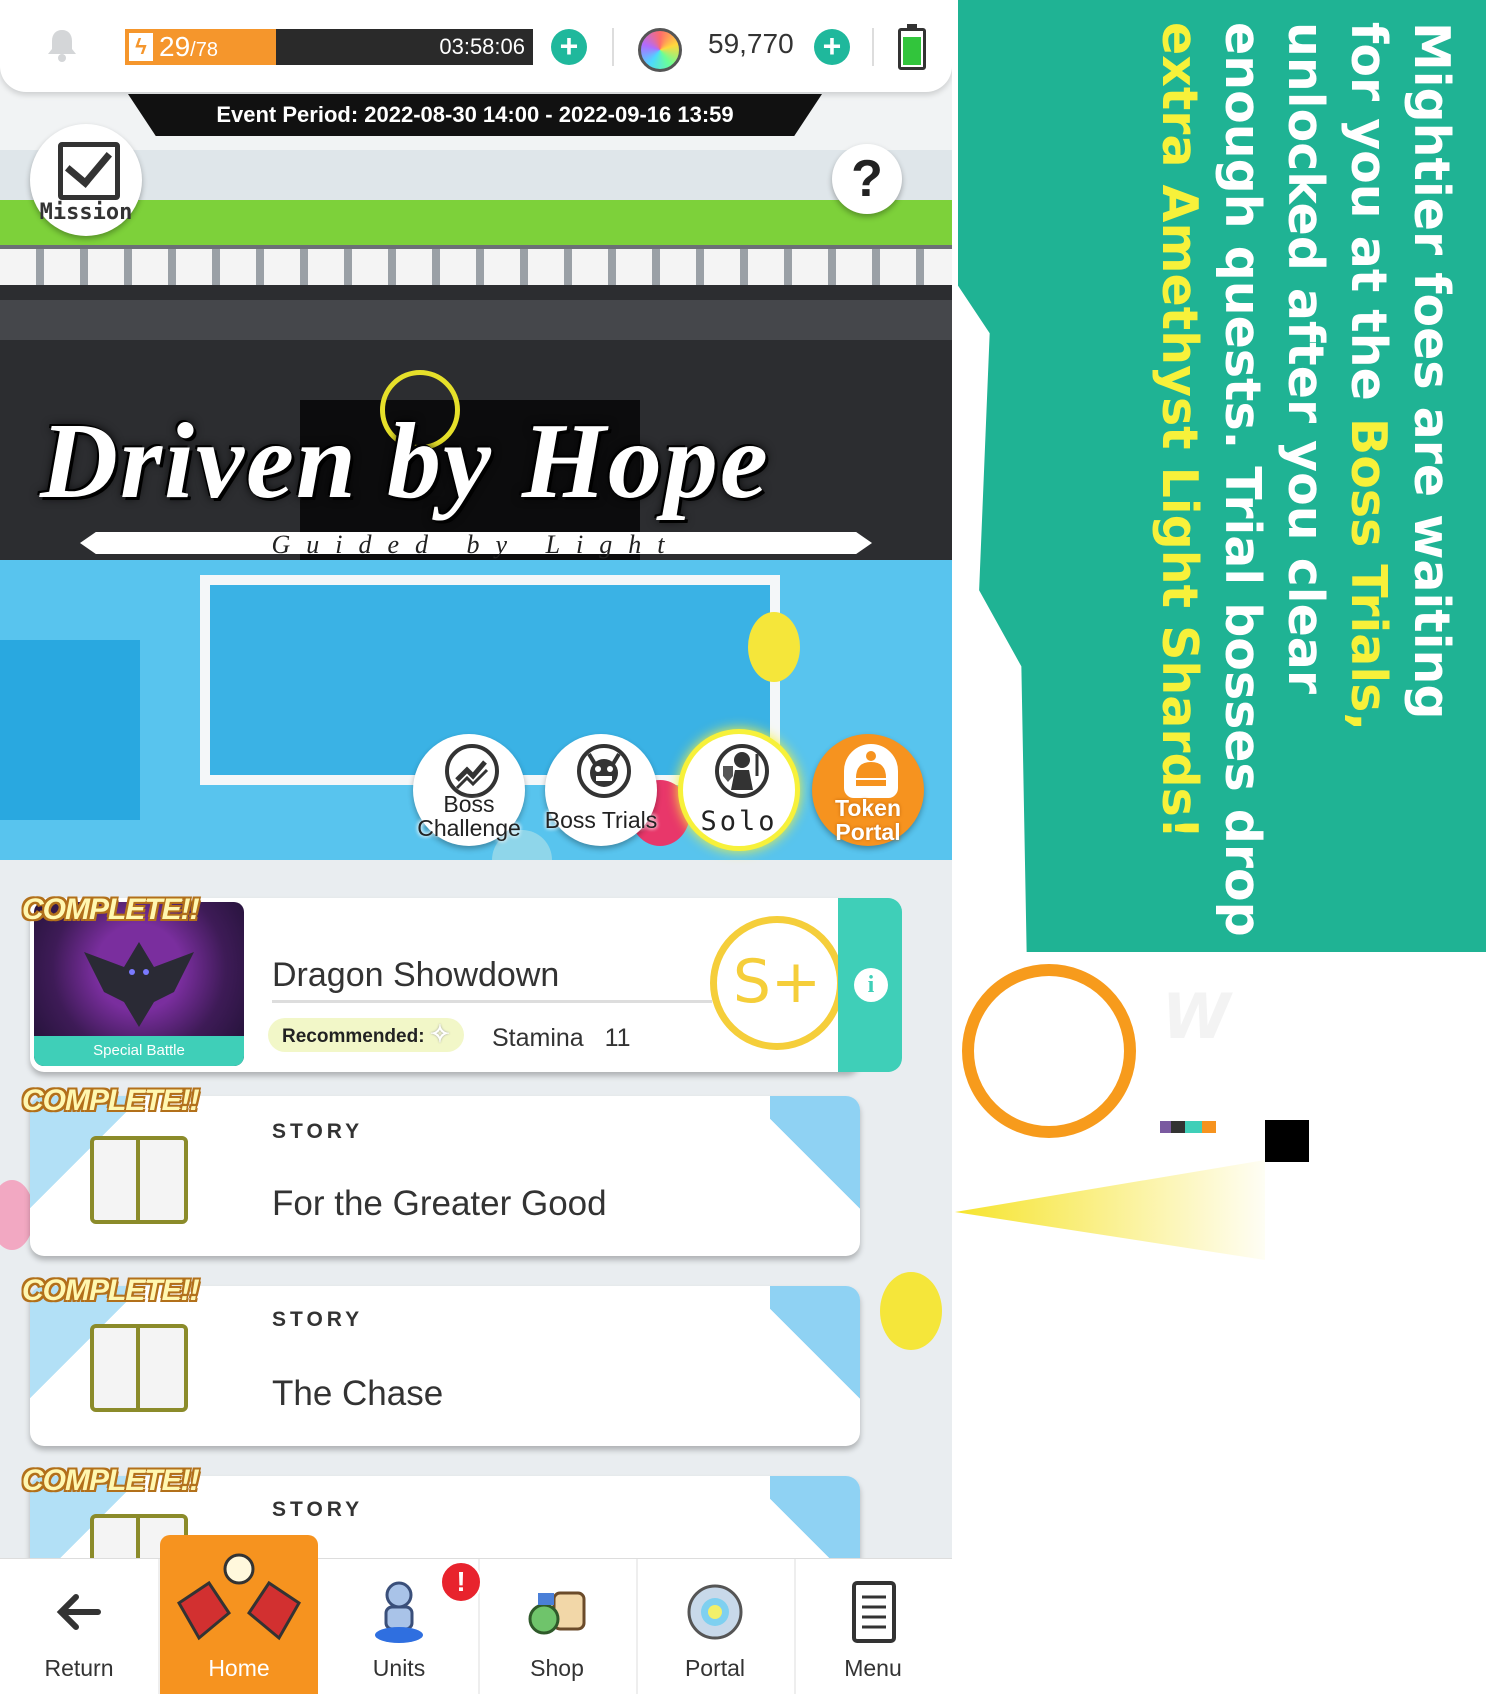  I want to click on mission-button: Mission, so click(86, 180).